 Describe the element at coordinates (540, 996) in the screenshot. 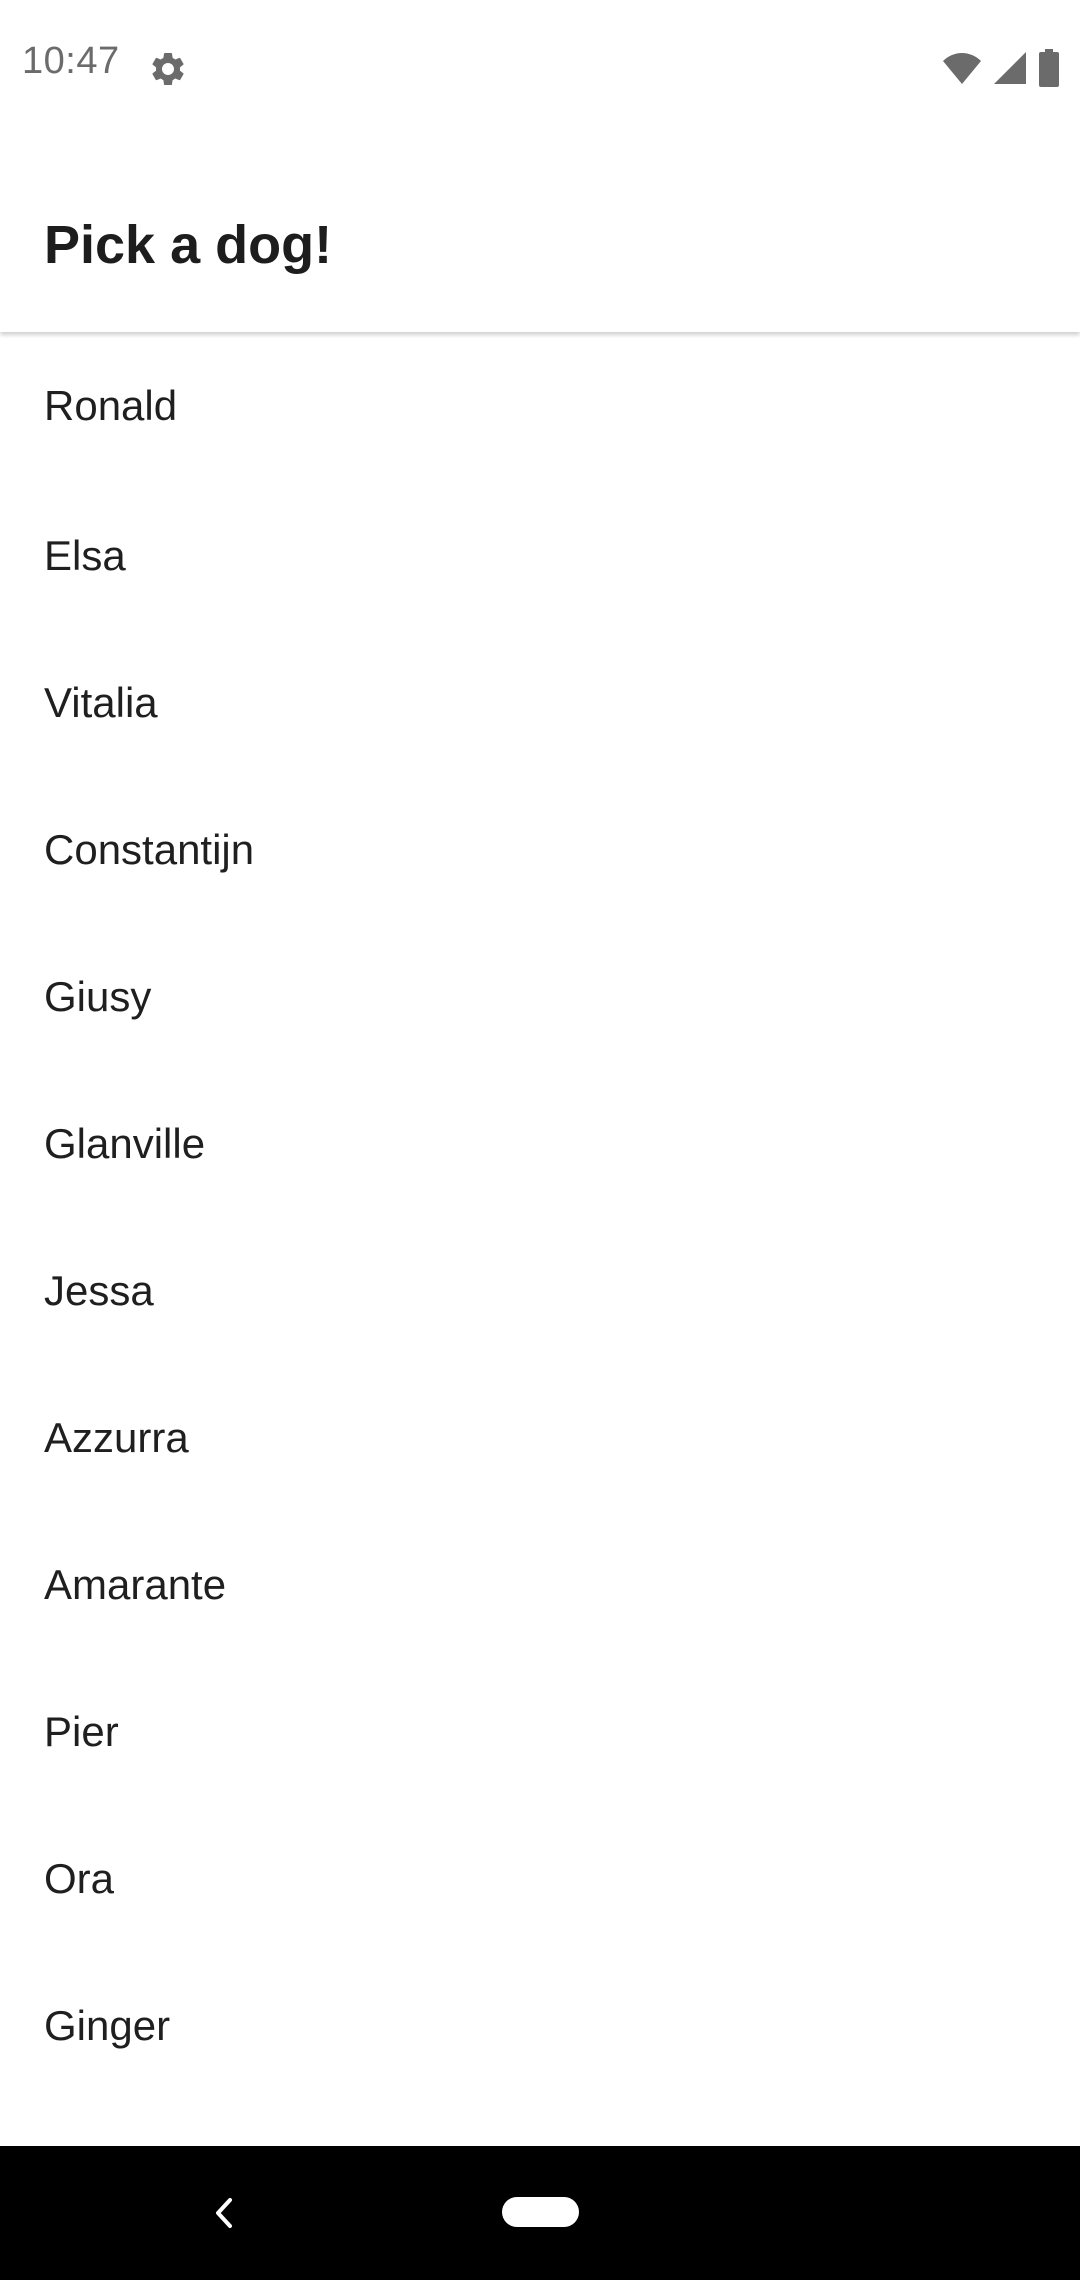

I see `list-item: Giusy` at that location.